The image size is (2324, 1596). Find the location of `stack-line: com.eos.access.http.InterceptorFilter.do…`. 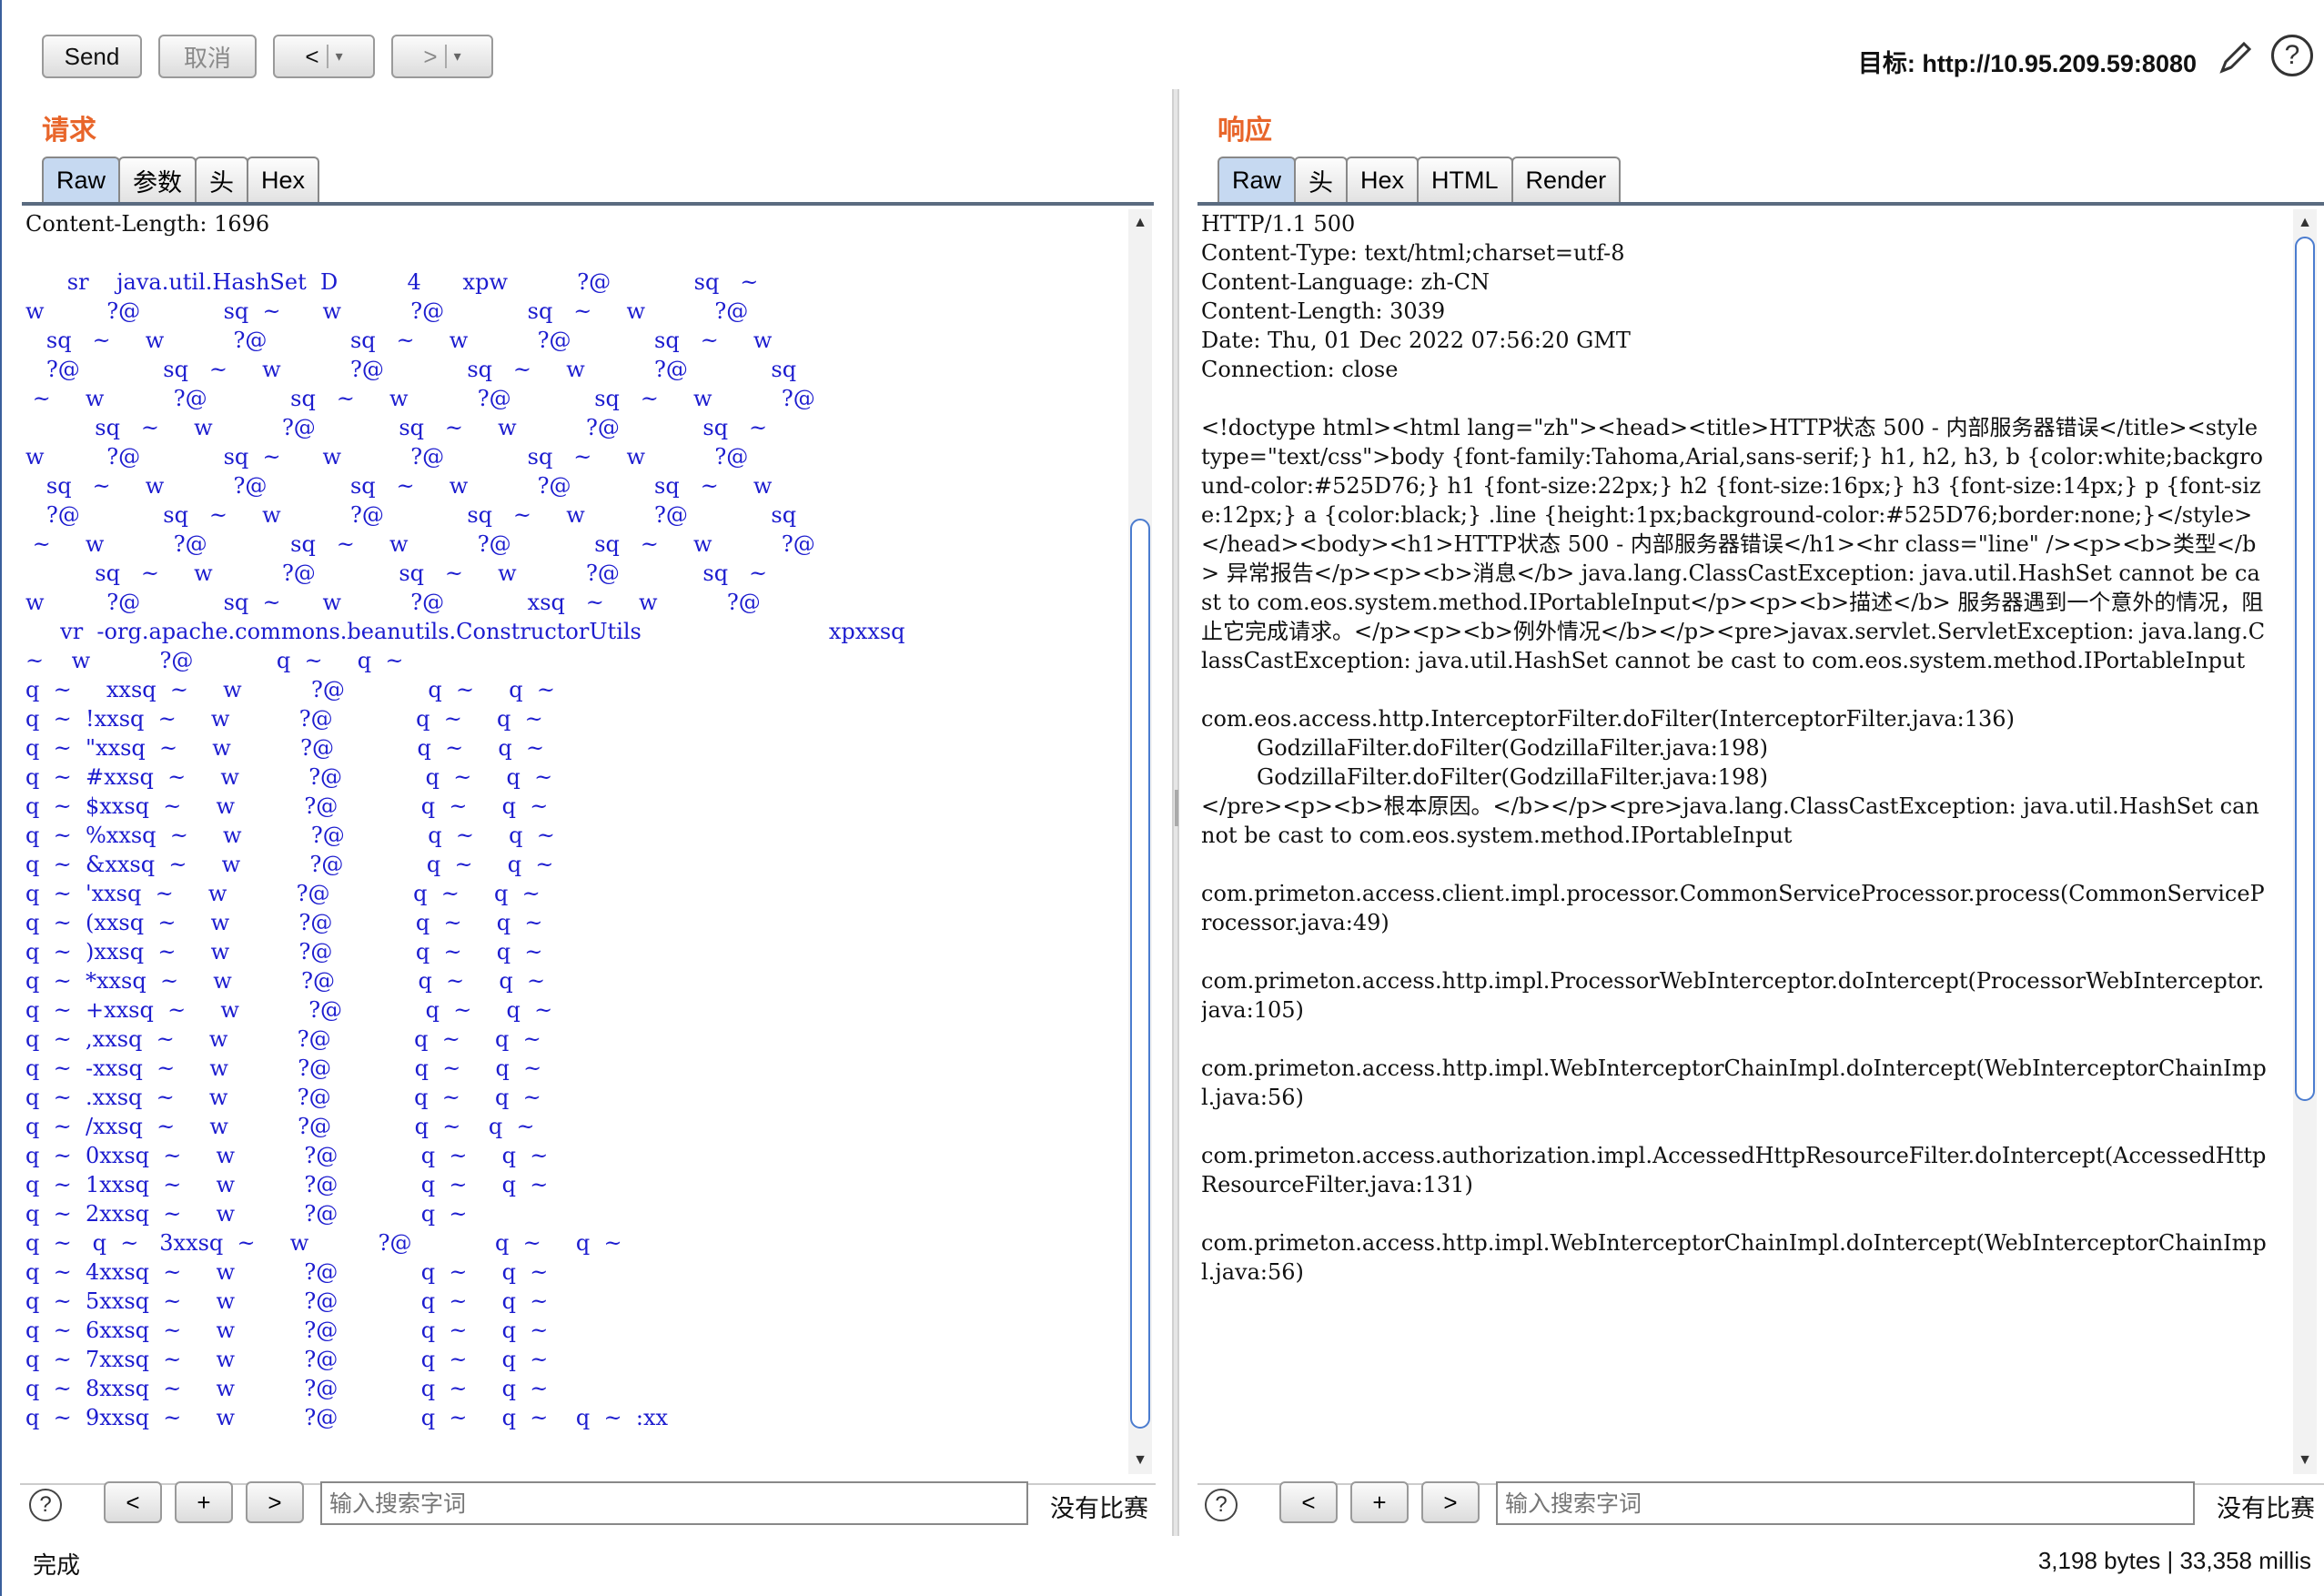

stack-line: com.eos.access.http.InterceptorFilter.do… is located at coordinates (1608, 719).